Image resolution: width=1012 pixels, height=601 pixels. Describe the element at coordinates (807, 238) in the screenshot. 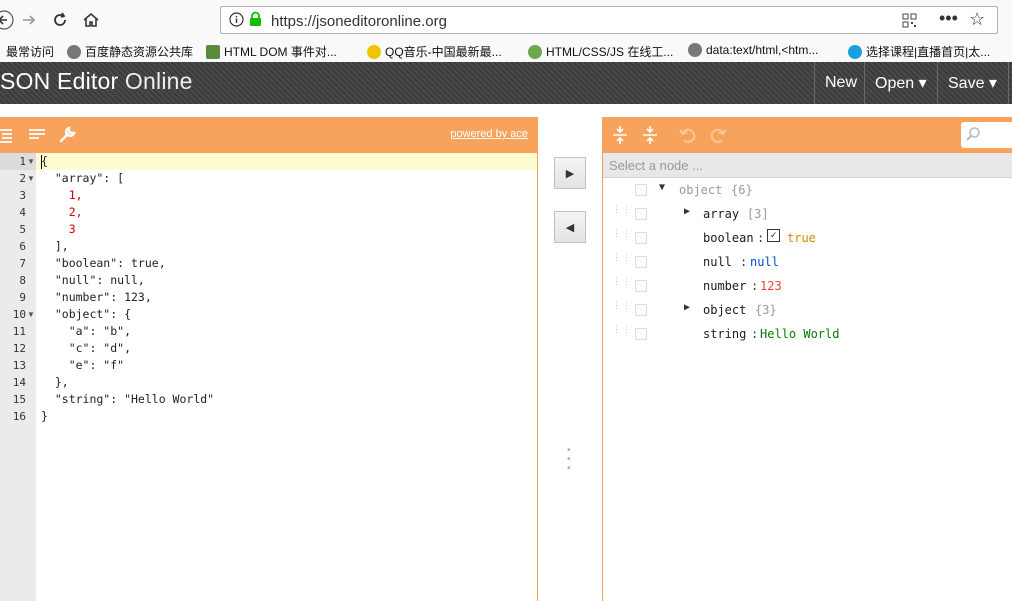

I see `tree-node-boolean: ⋮⋮ boolean : ✓ true` at that location.